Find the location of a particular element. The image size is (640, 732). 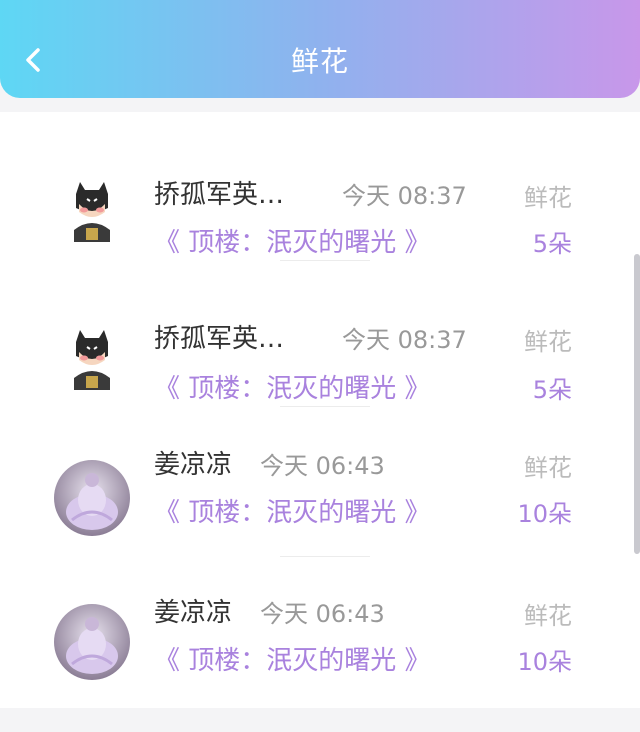

scrollbar is located at coordinates (637, 404).